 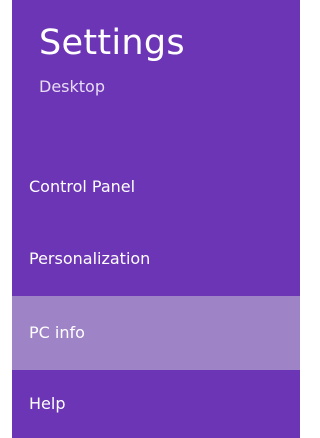 What do you see at coordinates (82, 186) in the screenshot?
I see `settings-item-label: Control Panel` at bounding box center [82, 186].